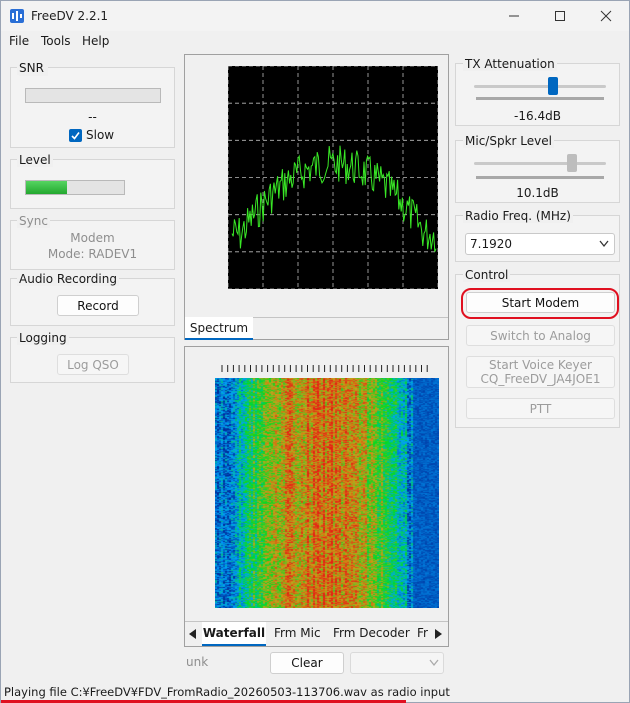 The image size is (630, 703). Describe the element at coordinates (315, 42) in the screenshot. I see `menu-bar: File Tools Help` at that location.